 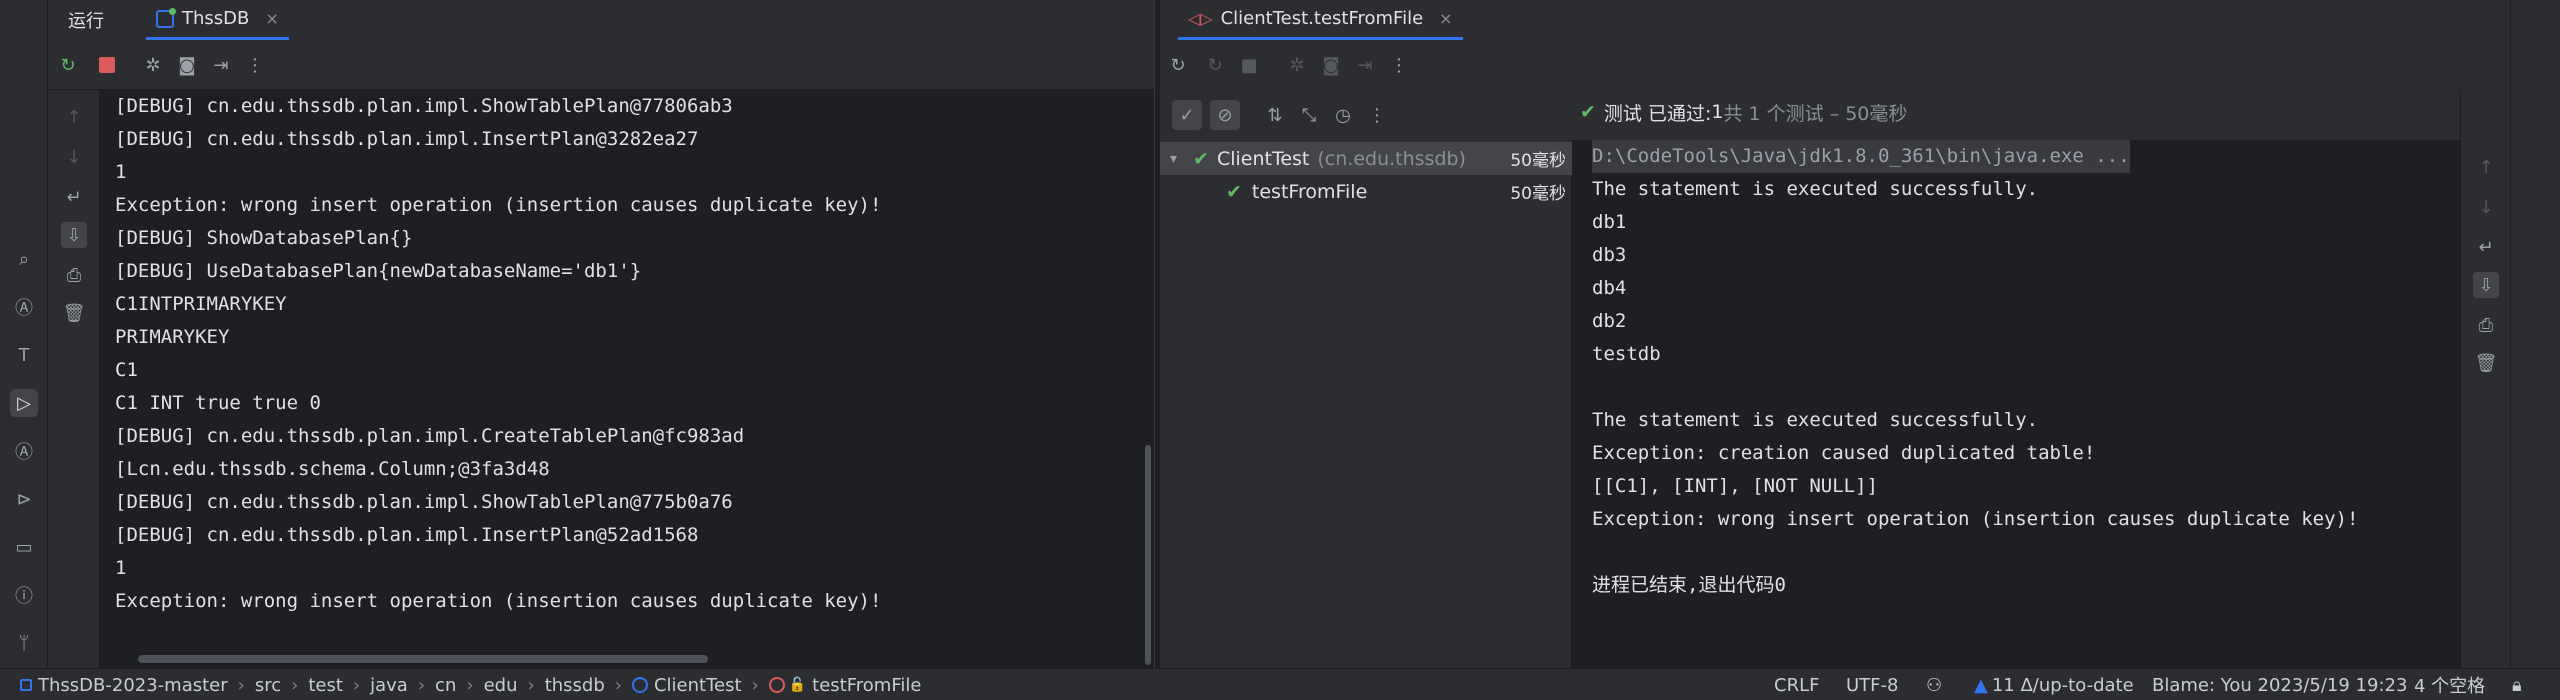 What do you see at coordinates (2535, 334) in the screenshot?
I see `right-tool-strip` at bounding box center [2535, 334].